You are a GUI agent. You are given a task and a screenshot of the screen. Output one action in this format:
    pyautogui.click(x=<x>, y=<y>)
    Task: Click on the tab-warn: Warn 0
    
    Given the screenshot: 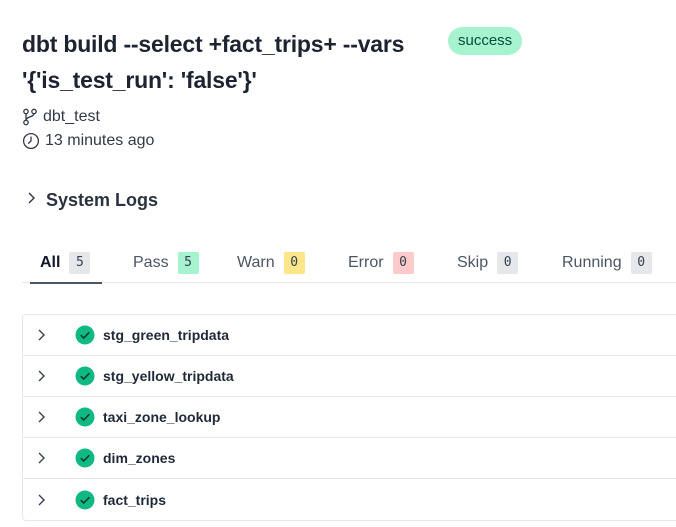 What is the action you would take?
    pyautogui.click(x=271, y=266)
    